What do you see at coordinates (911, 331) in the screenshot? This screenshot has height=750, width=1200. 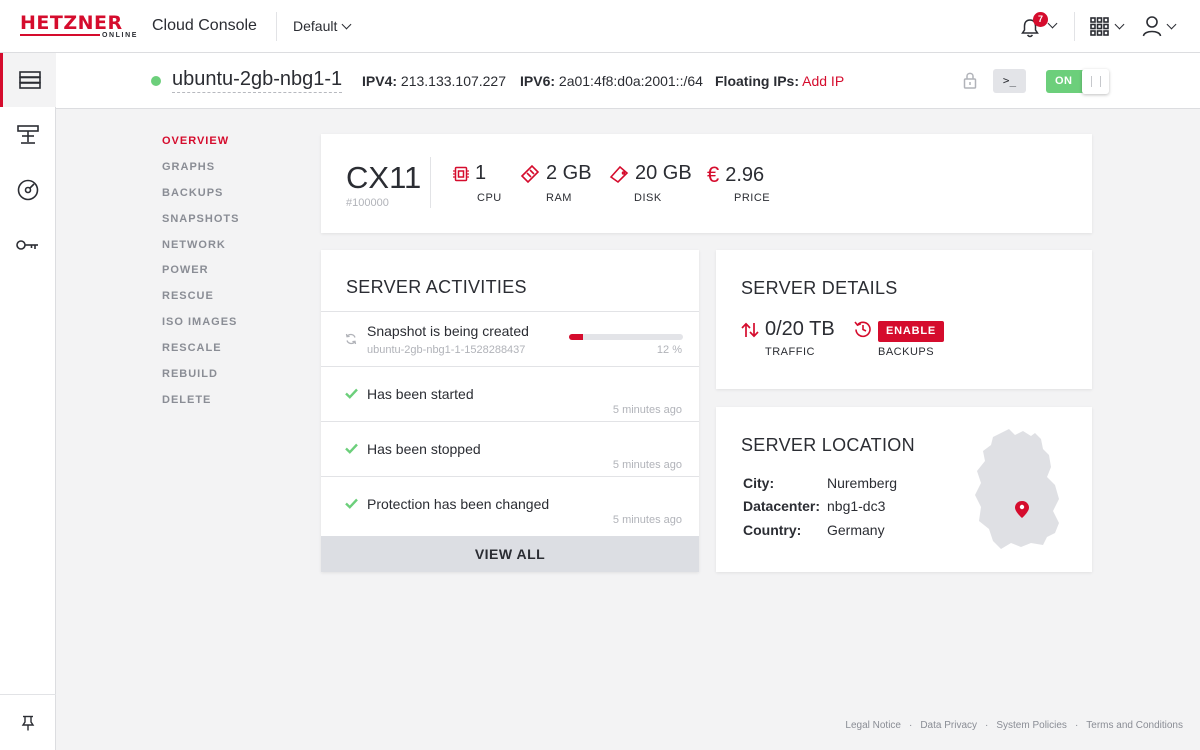 I see `enable-backups-button: ENABLE` at bounding box center [911, 331].